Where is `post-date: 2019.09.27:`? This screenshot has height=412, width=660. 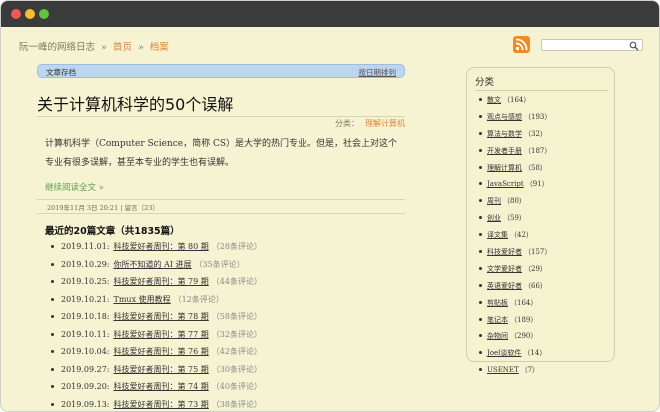 post-date: 2019.09.27: is located at coordinates (85, 369).